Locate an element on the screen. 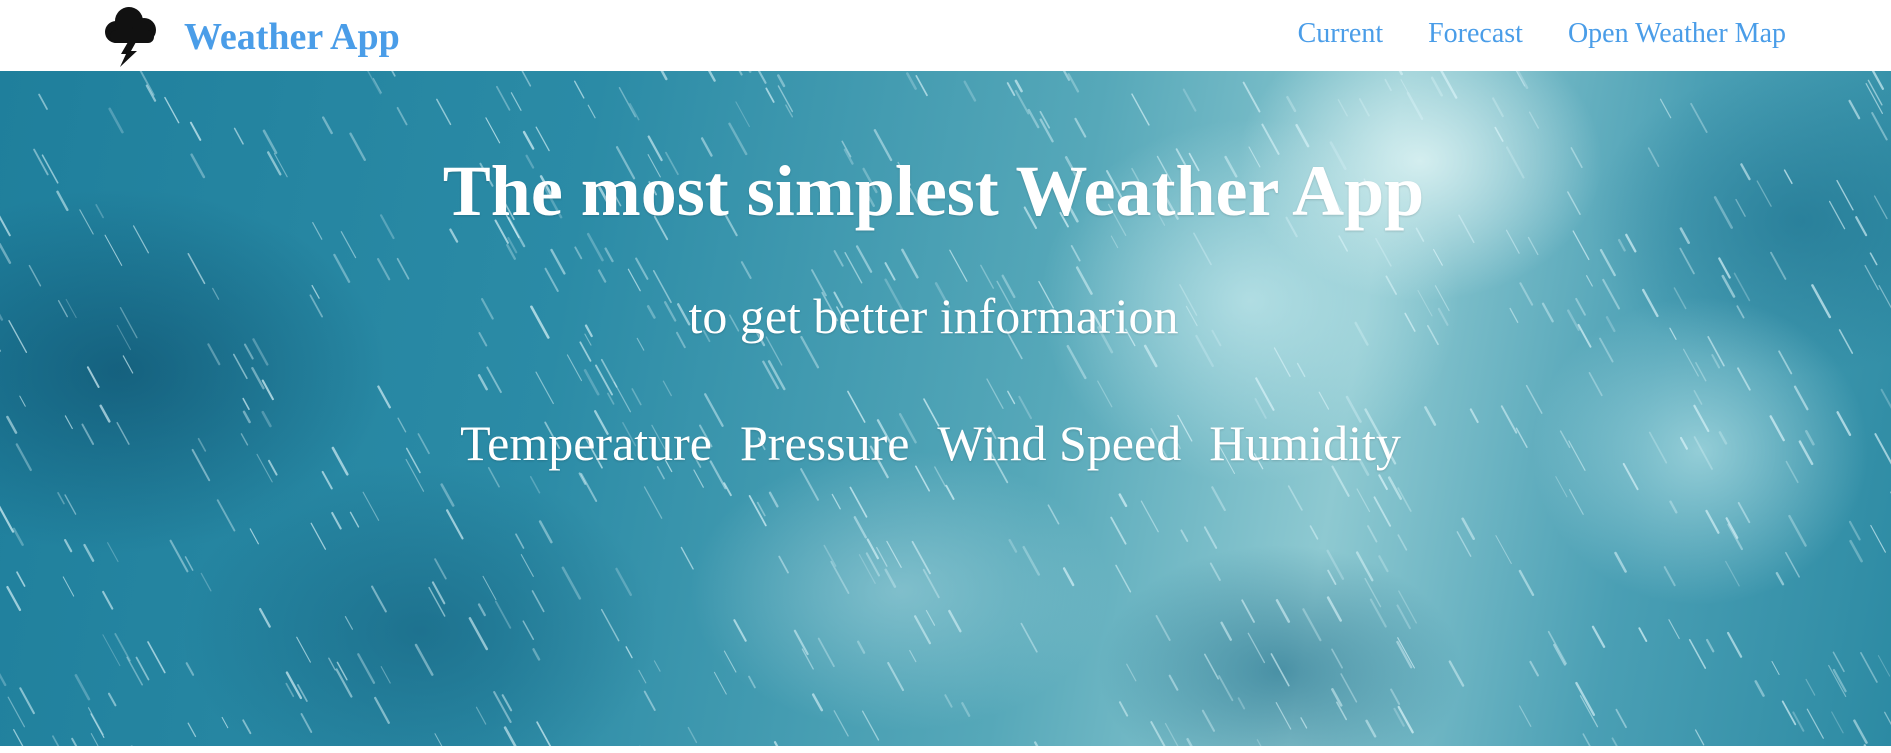 This screenshot has width=1891, height=753. nav-link-open-weather-map: Open Weather Map is located at coordinates (1677, 34).